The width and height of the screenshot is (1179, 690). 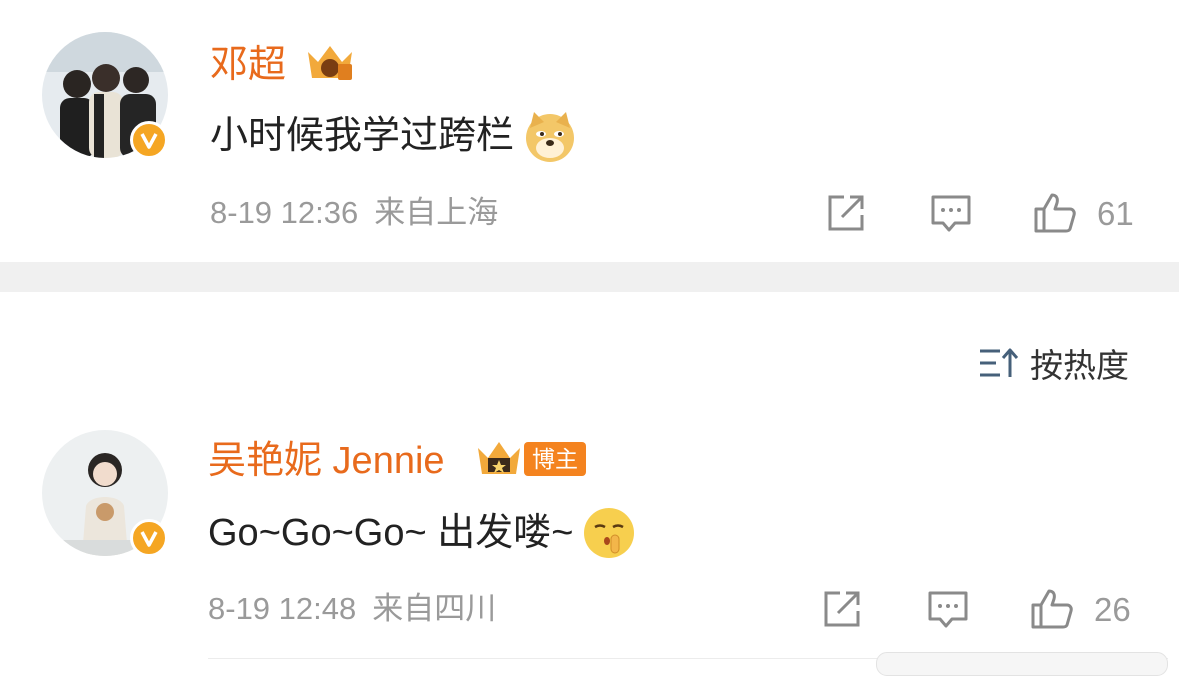 I want to click on comment-text: Go~Go~Go~ 出发喽~, so click(x=422, y=533).